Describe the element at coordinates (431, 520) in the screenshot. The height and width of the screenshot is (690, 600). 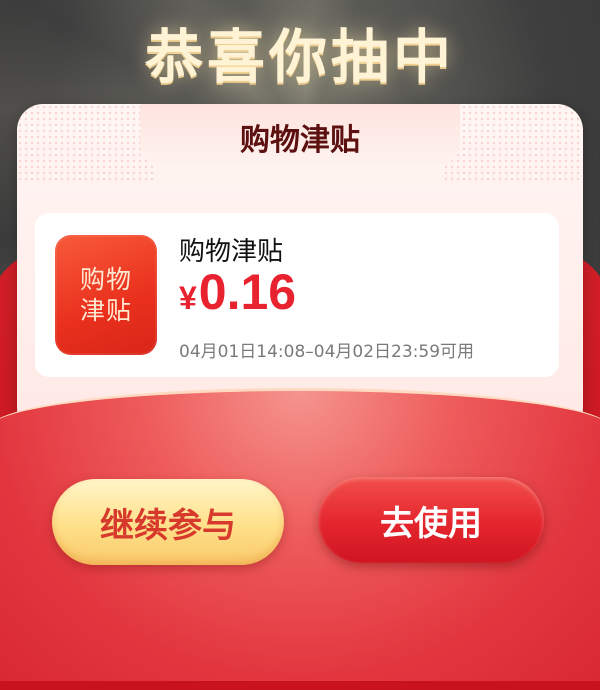
I see `use-button: 去使用` at that location.